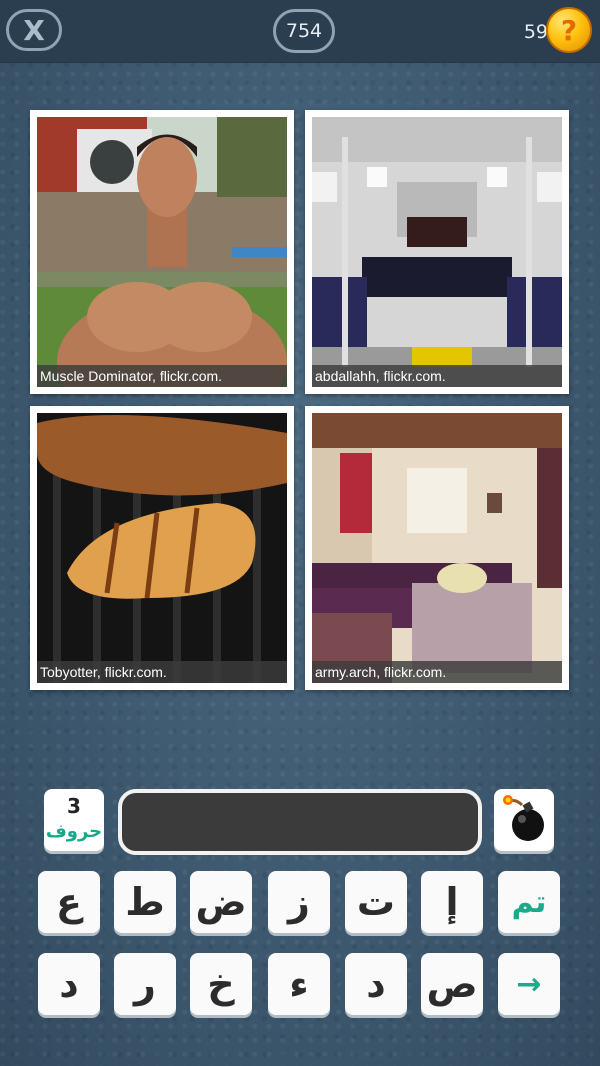 Image resolution: width=600 pixels, height=1066 pixels. I want to click on next-arrow-button: →, so click(529, 984).